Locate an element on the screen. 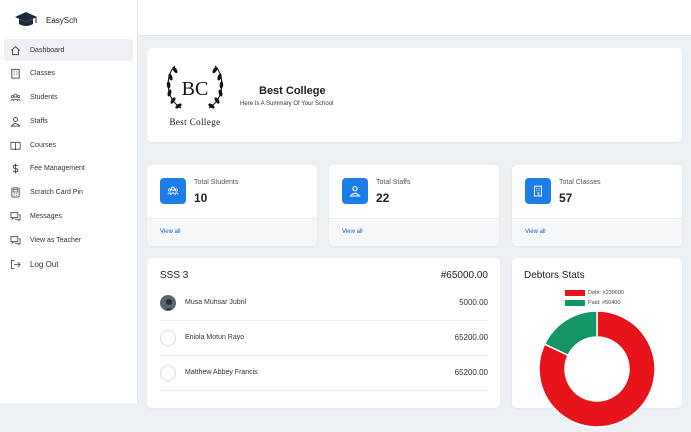 The height and width of the screenshot is (432, 691). sidebar-item-fee-management: Fee Management is located at coordinates (68, 169).